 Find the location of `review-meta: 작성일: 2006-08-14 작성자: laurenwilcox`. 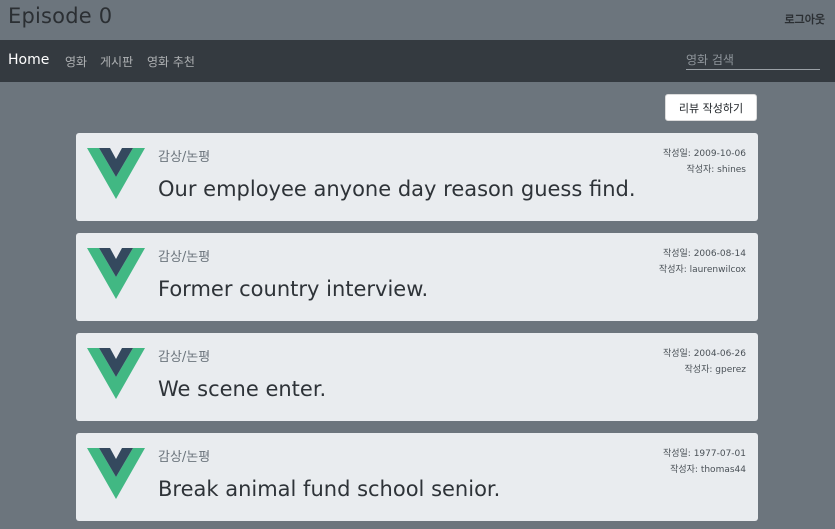

review-meta: 작성일: 2006-08-14 작성자: laurenwilcox is located at coordinates (702, 262).